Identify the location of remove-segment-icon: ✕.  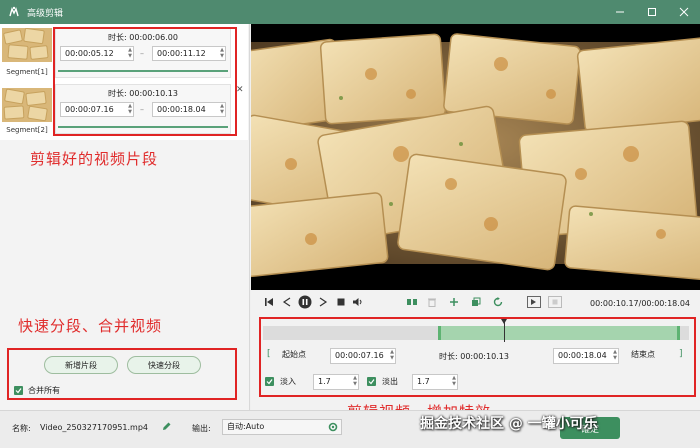
(240, 90).